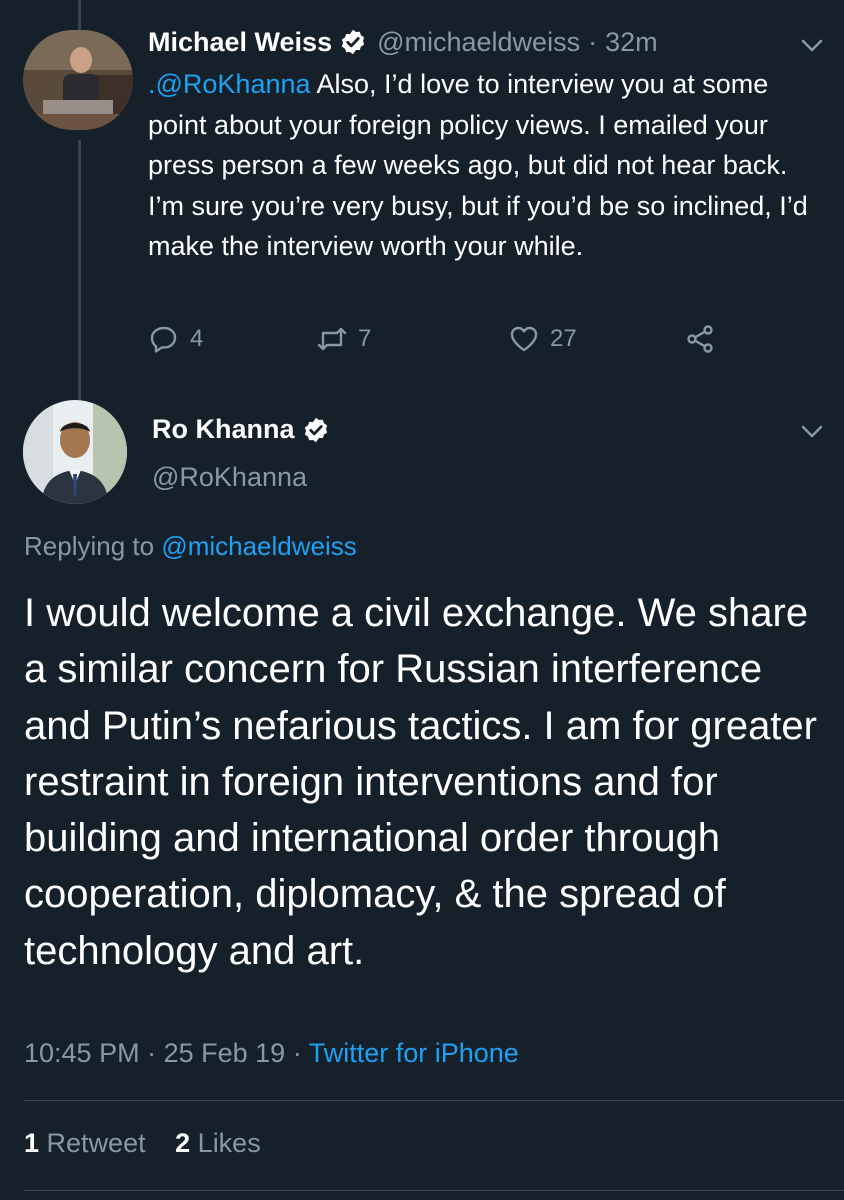 This screenshot has width=844, height=1200. What do you see at coordinates (229, 1143) in the screenshot?
I see `likes-label: Likes` at bounding box center [229, 1143].